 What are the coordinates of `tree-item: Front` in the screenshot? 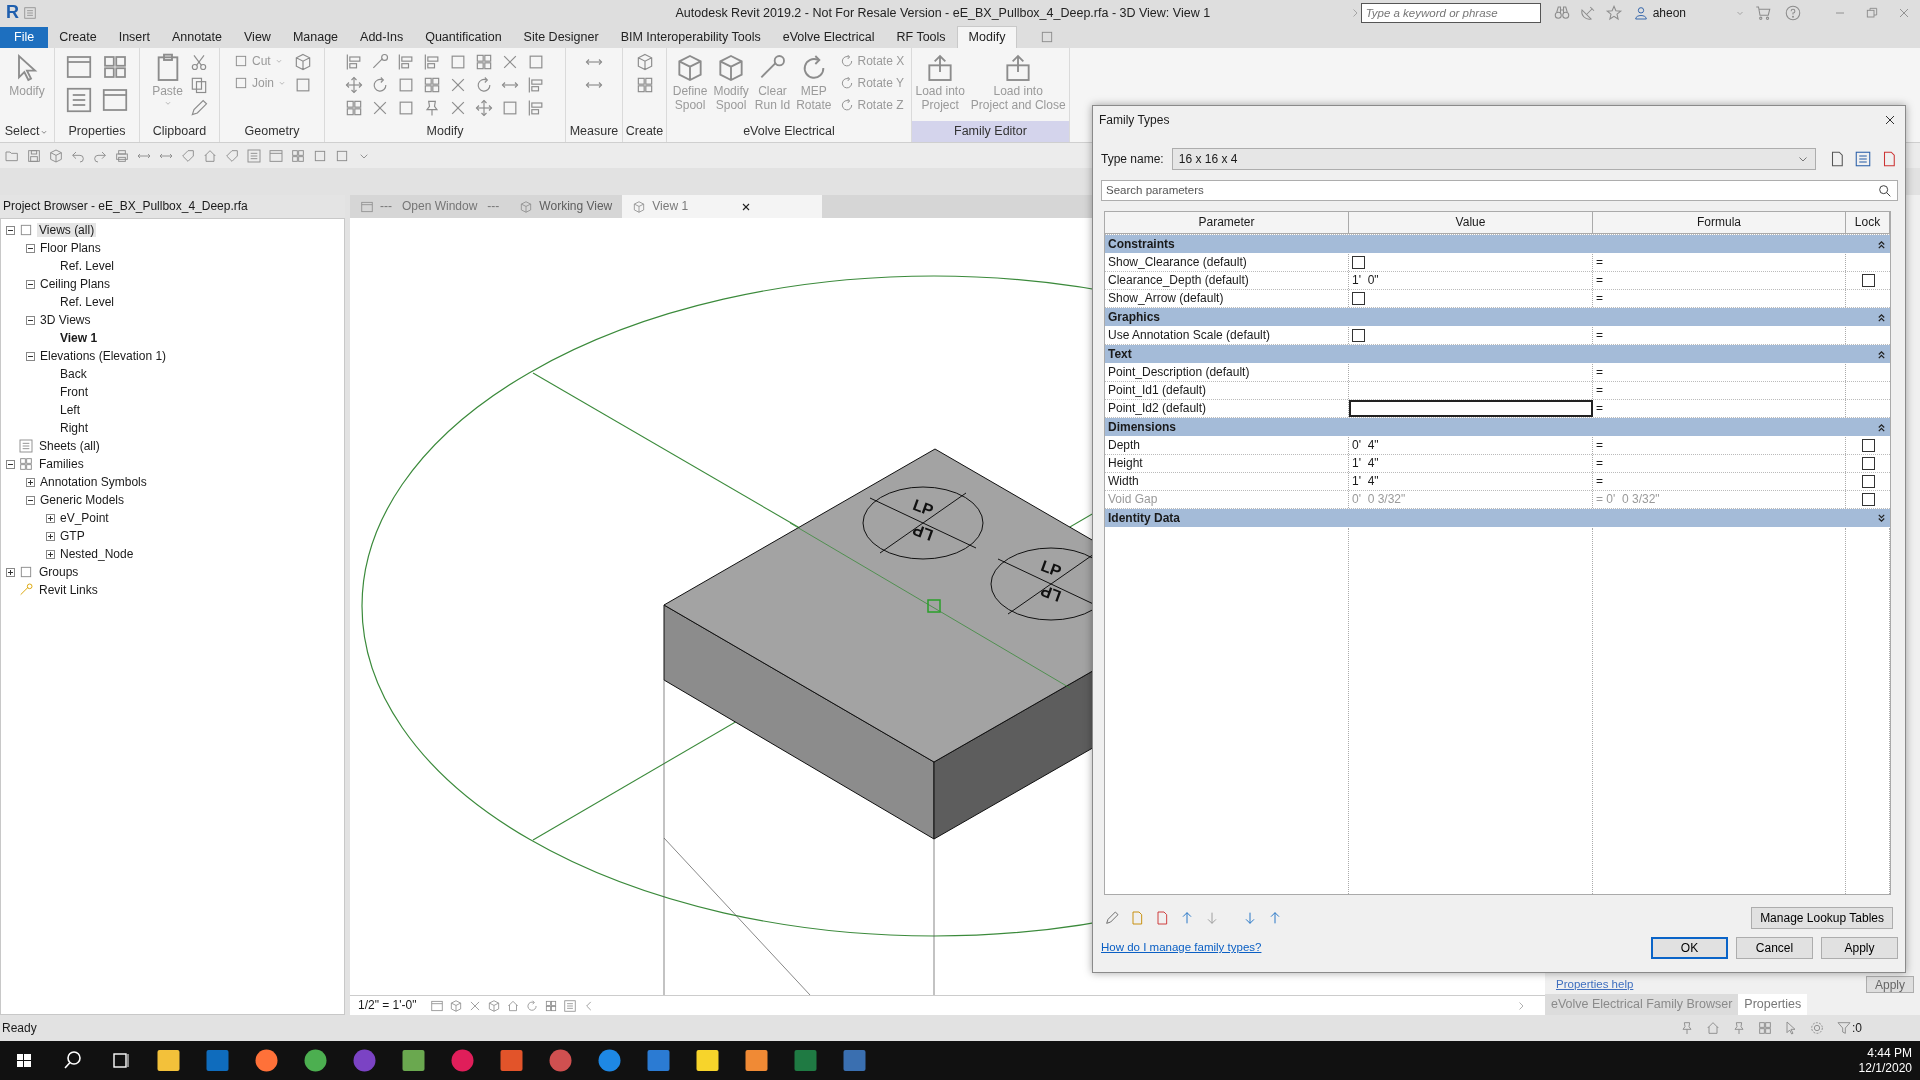 It's located at (74, 392).